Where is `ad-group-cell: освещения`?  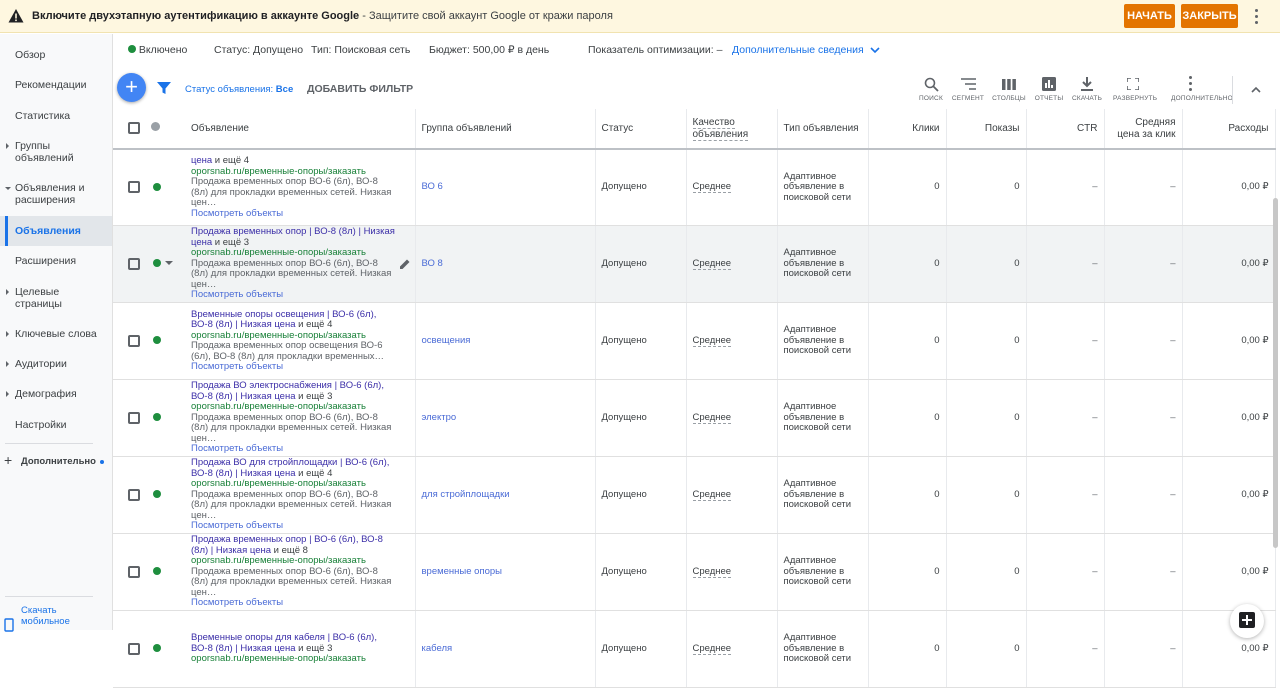 ad-group-cell: освещения is located at coordinates (505, 341).